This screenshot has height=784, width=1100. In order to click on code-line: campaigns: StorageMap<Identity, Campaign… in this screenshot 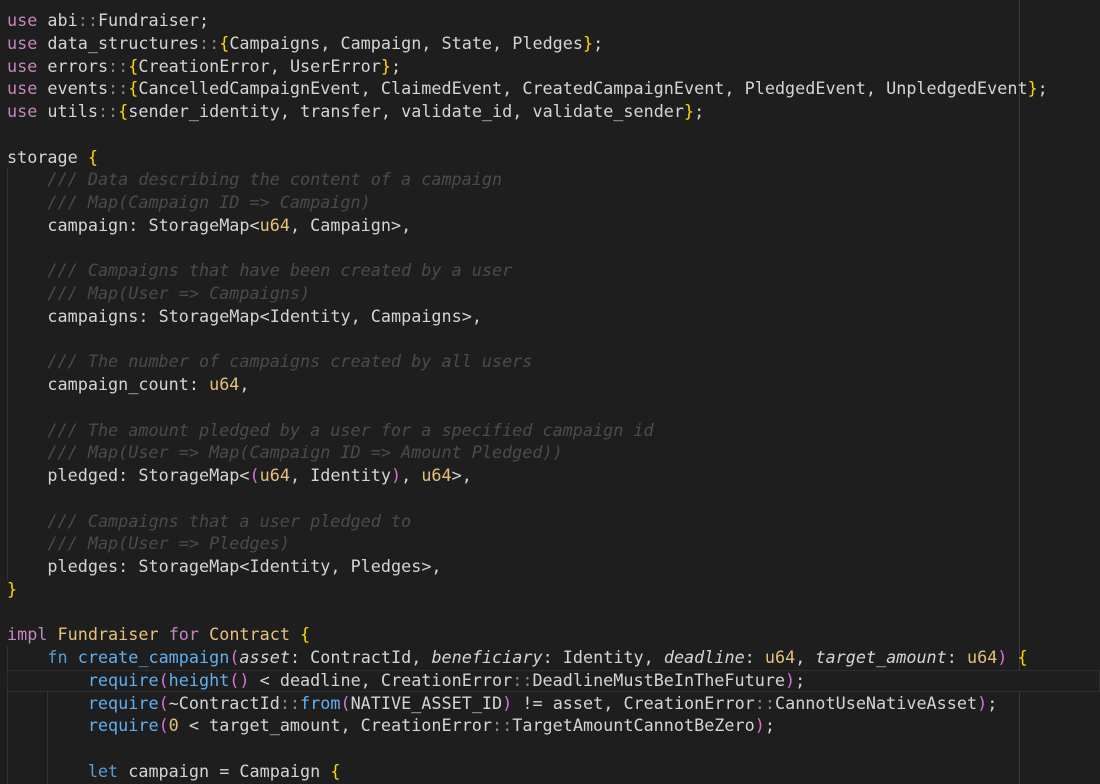, I will do `click(244, 316)`.